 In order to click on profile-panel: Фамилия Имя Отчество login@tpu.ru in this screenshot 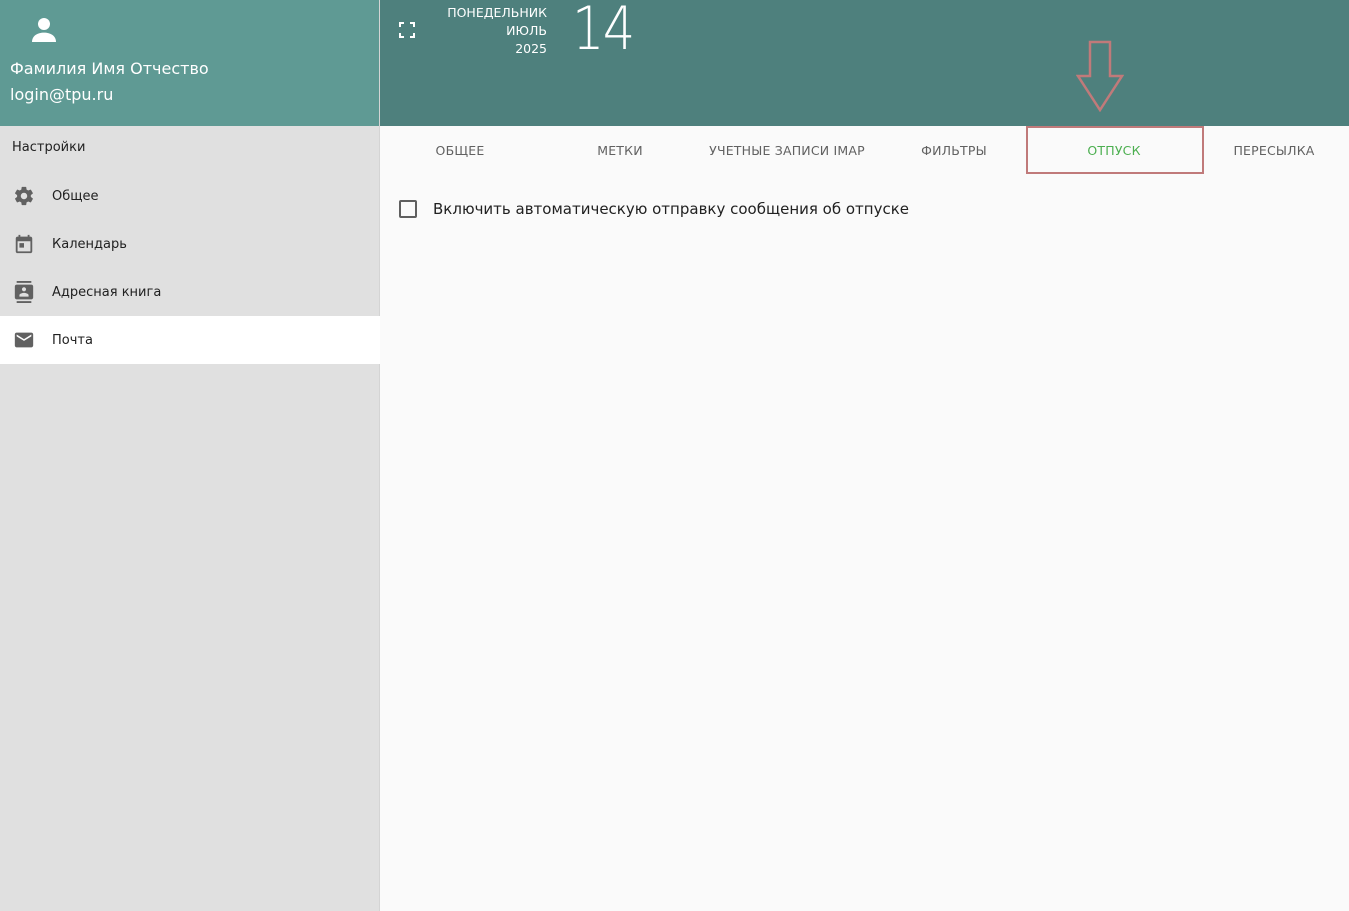, I will do `click(189, 63)`.